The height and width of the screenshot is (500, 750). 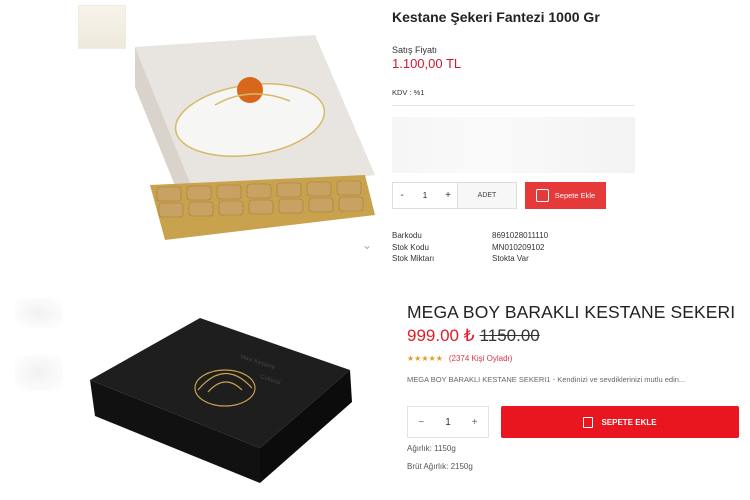 I want to click on current-price: 999.00 ₺, so click(x=441, y=335).